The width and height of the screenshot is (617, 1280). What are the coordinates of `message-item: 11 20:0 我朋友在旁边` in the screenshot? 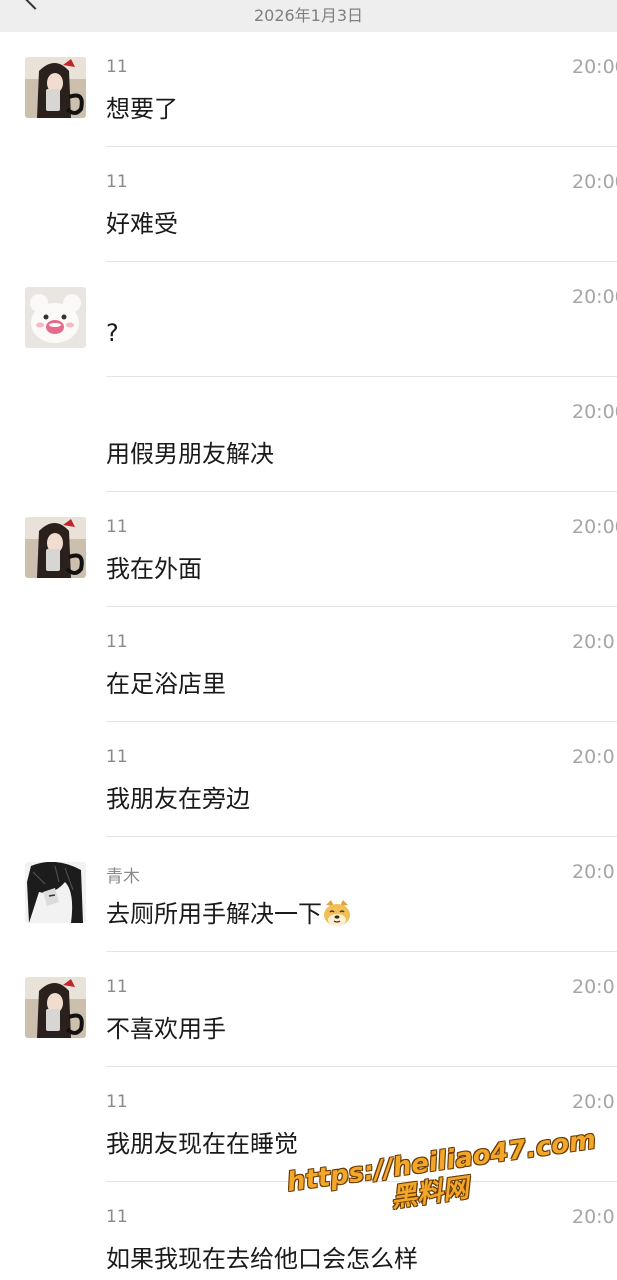 It's located at (308, 779).